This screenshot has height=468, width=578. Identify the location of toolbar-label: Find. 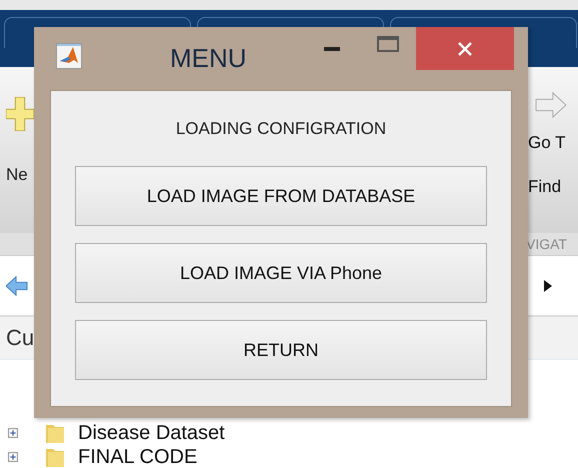
(548, 187).